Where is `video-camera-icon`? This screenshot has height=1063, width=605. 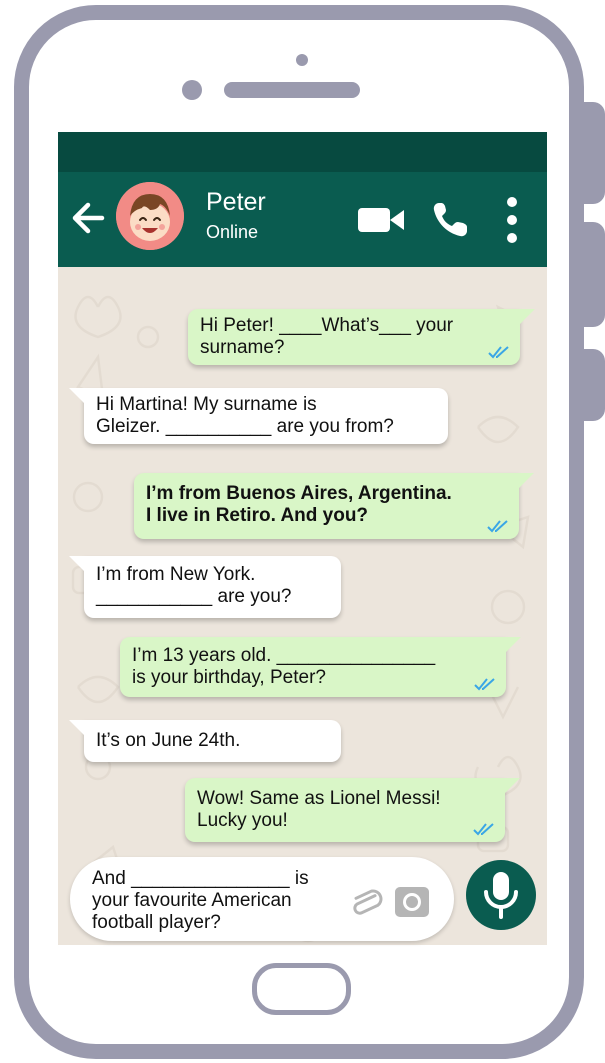 video-camera-icon is located at coordinates (381, 220).